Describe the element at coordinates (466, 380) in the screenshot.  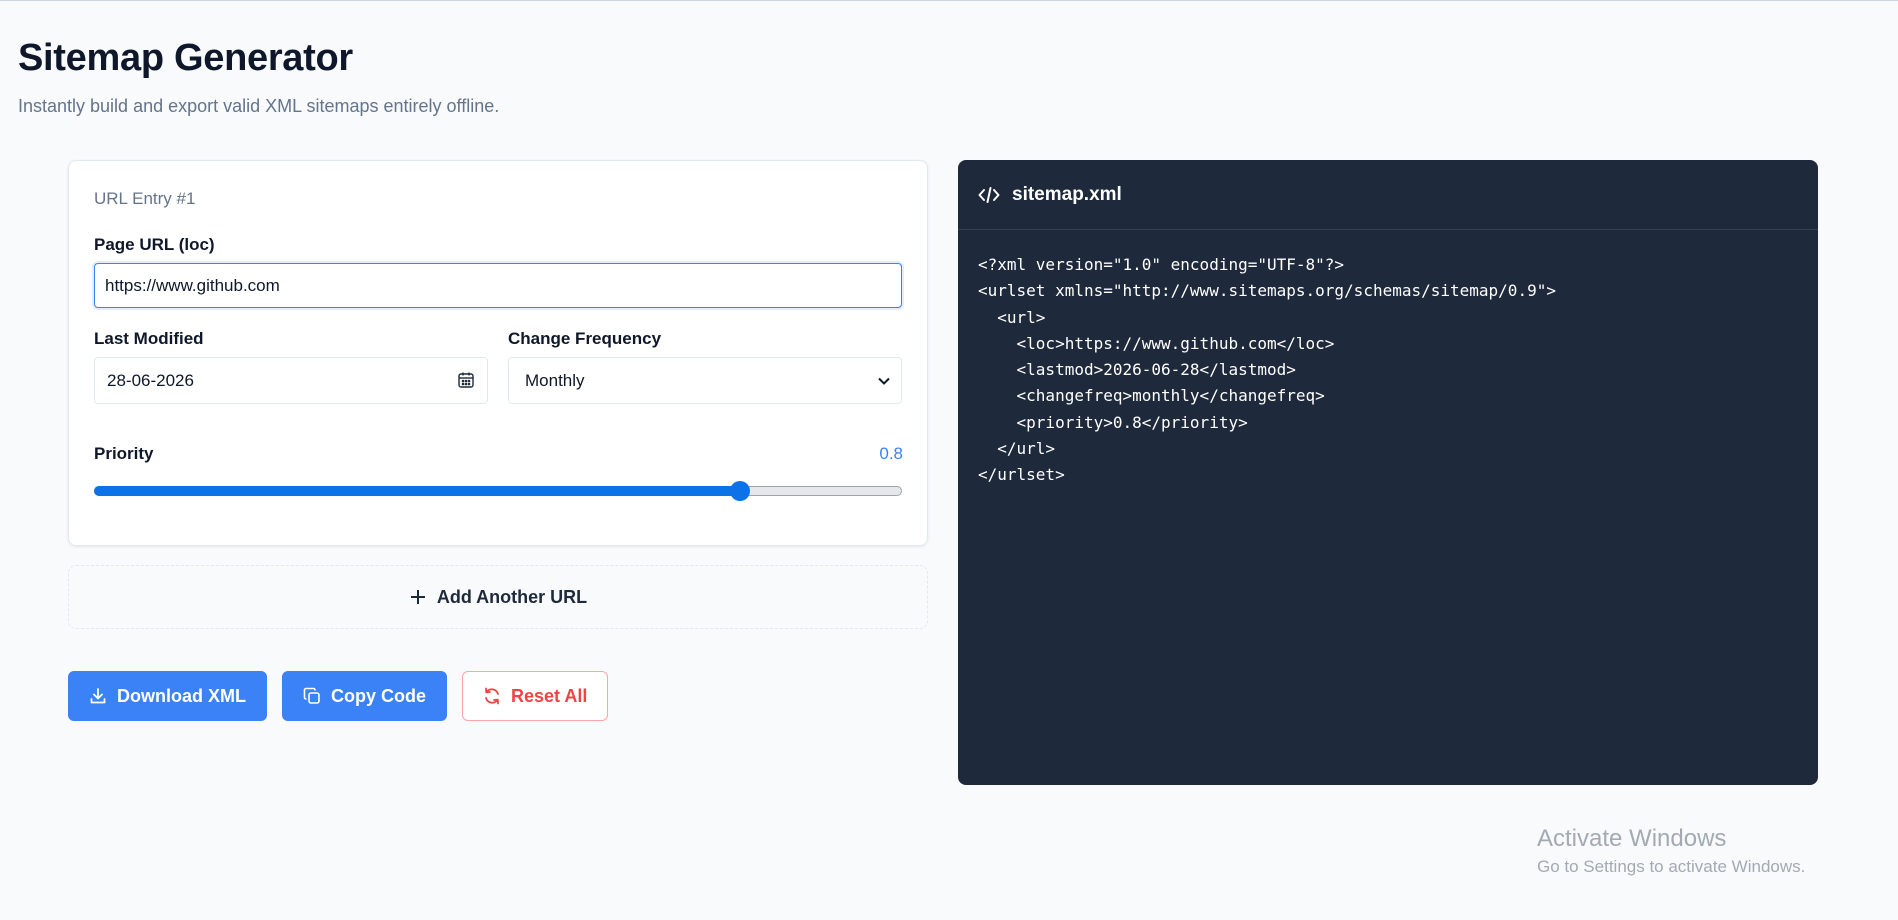
I see `calendar-icon` at that location.